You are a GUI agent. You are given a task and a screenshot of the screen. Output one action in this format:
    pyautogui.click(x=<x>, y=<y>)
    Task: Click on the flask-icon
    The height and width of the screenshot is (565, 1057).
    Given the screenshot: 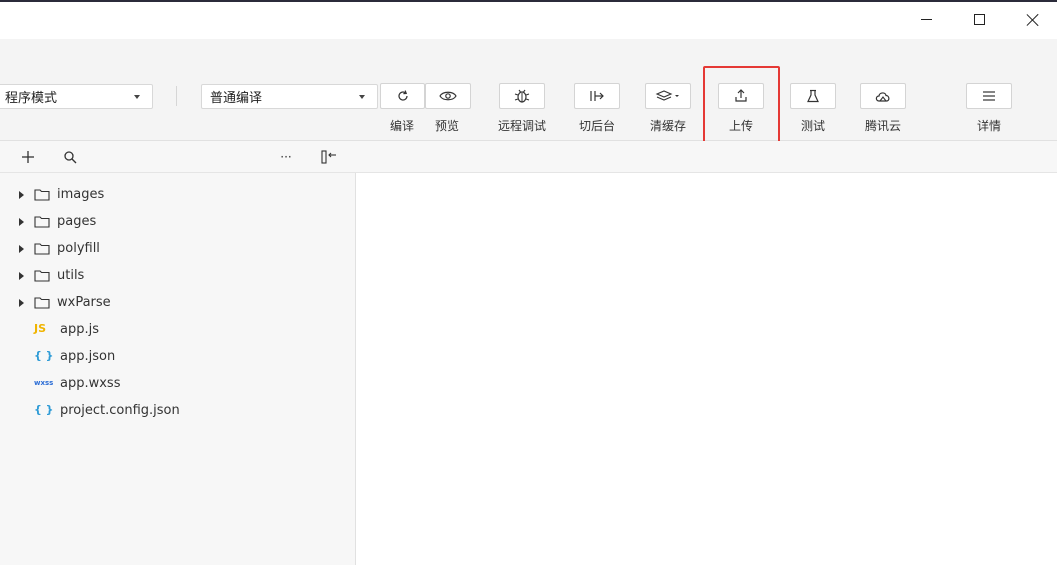 What is the action you would take?
    pyautogui.click(x=813, y=96)
    